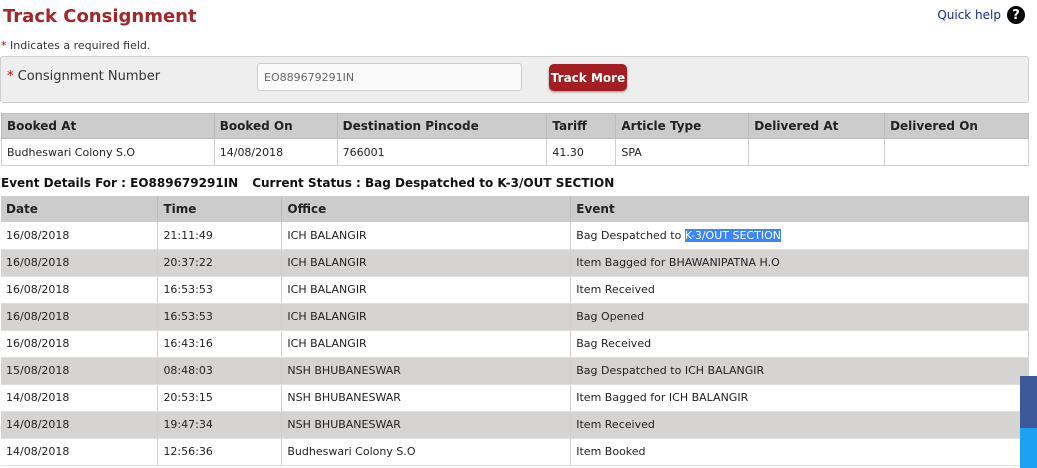 The image size is (1037, 468). What do you see at coordinates (220, 263) in the screenshot?
I see `event-time: 20:37:22` at bounding box center [220, 263].